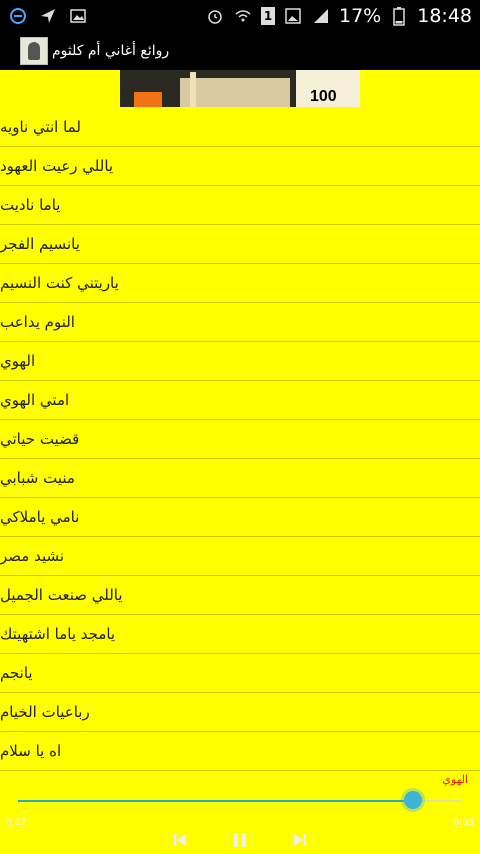  I want to click on song-title: لما انتي ناويه, so click(40, 127).